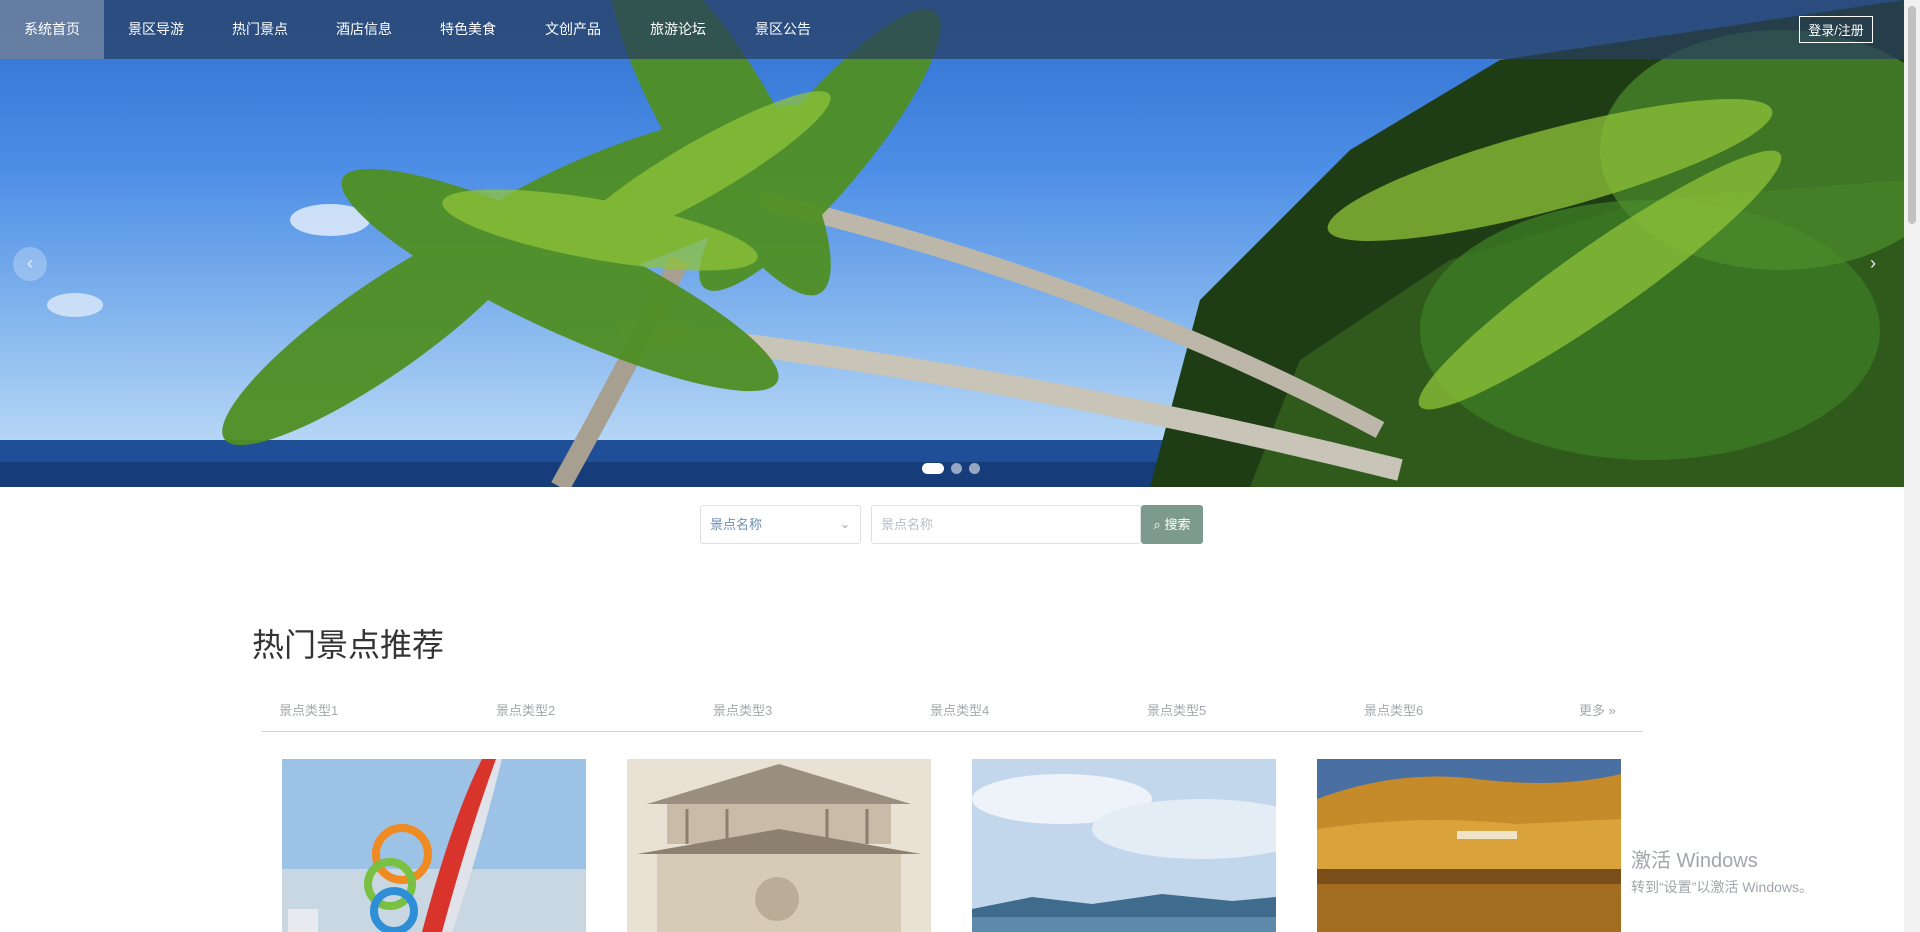  I want to click on search-icon: ⌕, so click(1157, 524).